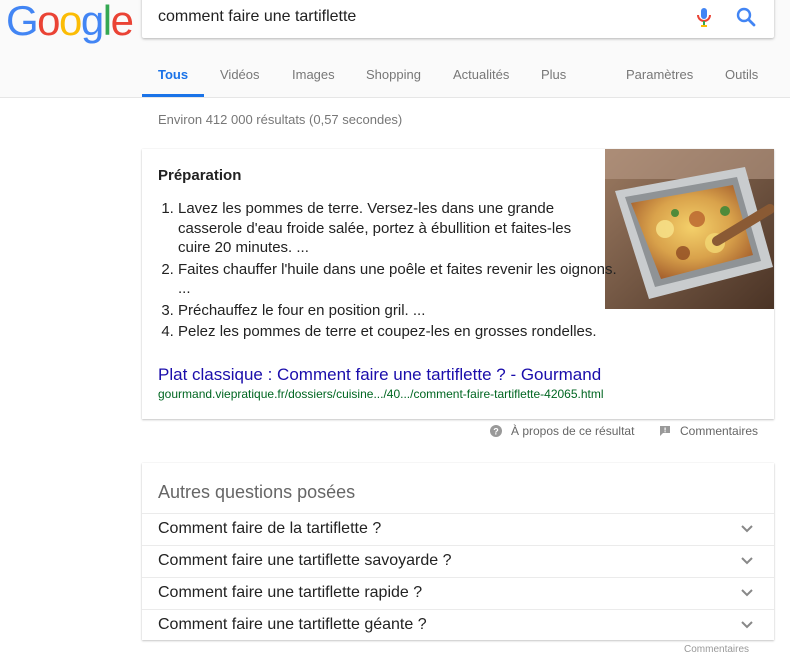 This screenshot has height=655, width=790. Describe the element at coordinates (746, 17) in the screenshot. I see `search-icon` at that location.